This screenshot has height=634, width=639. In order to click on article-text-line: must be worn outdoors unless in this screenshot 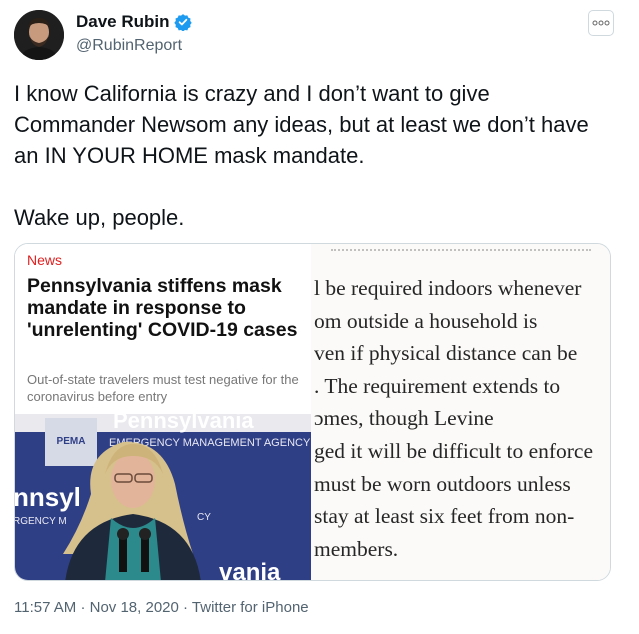, I will do `click(442, 483)`.